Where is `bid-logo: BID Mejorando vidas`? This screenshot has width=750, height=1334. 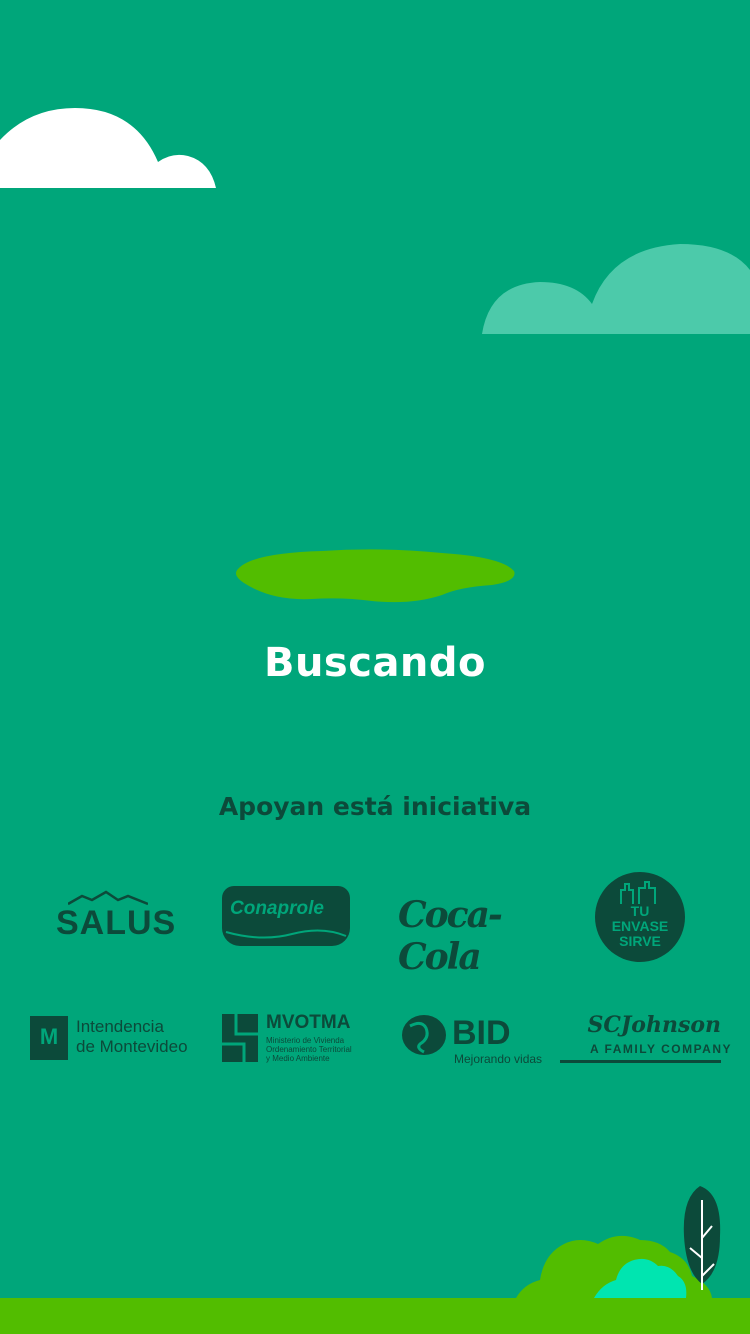 bid-logo: BID Mejorando vidas is located at coordinates (472, 1039).